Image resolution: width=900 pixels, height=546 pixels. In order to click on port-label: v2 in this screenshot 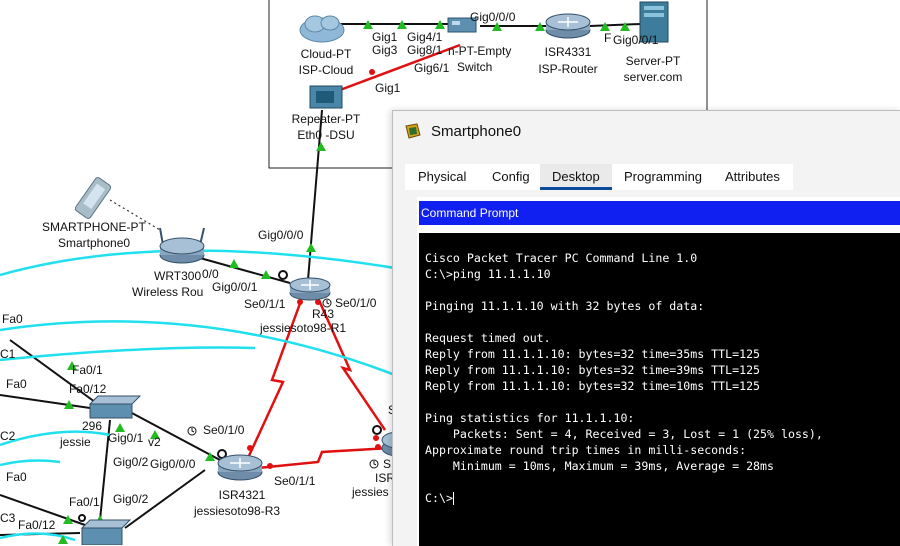, I will do `click(154, 442)`.